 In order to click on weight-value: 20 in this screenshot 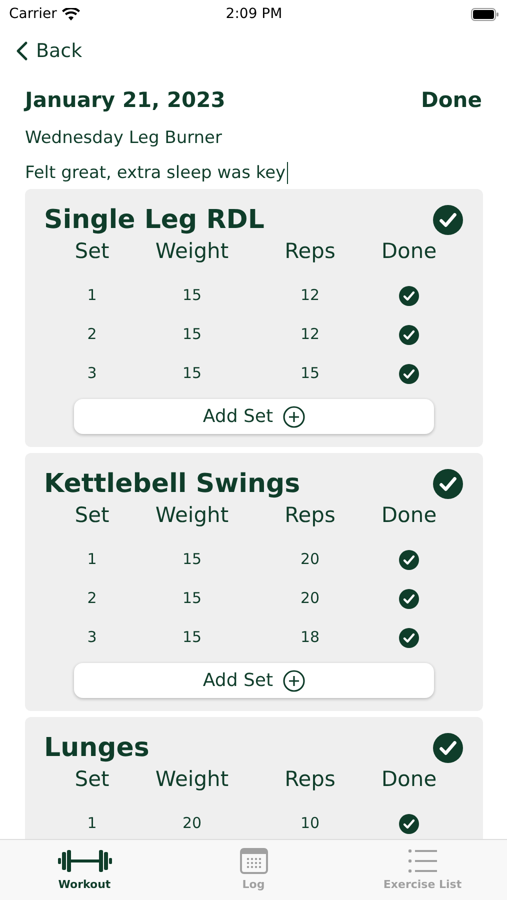, I will do `click(192, 823)`.